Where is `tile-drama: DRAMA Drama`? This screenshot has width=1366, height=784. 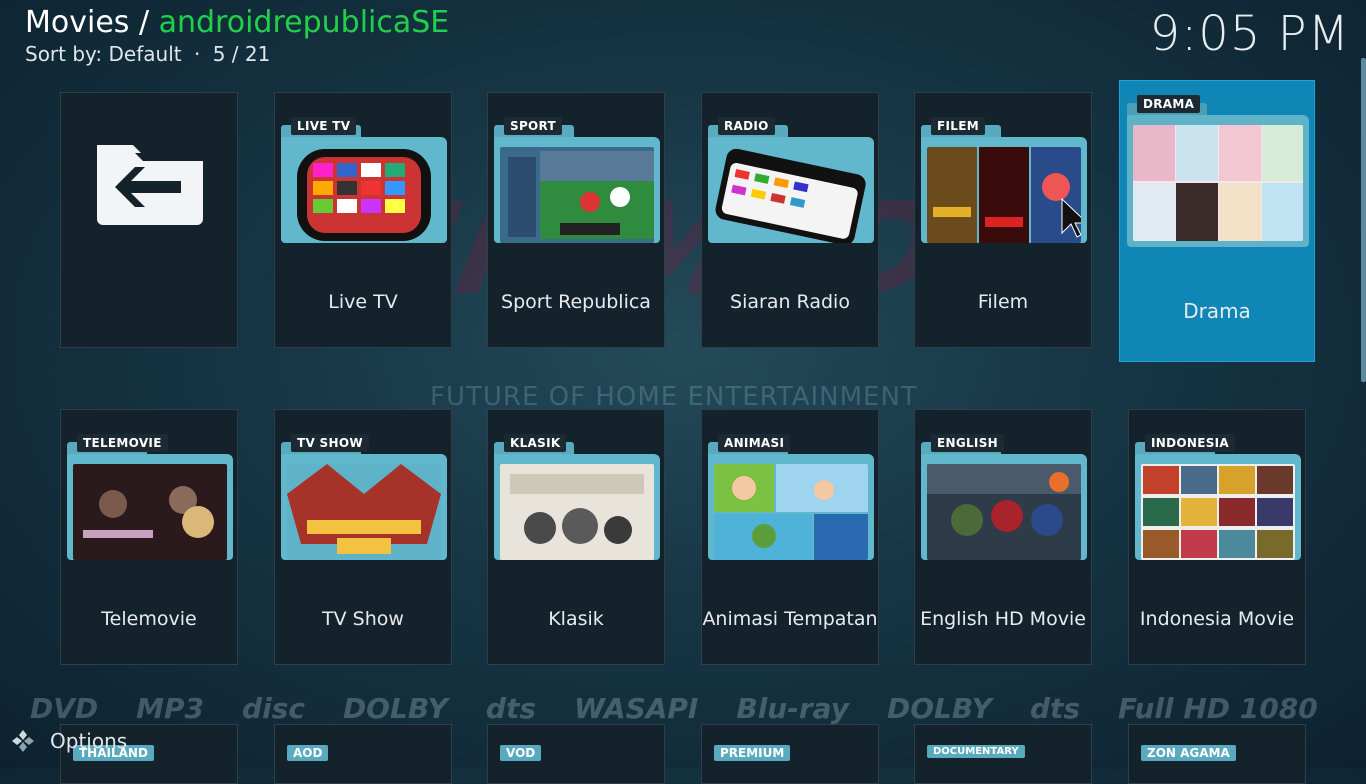 tile-drama: DRAMA Drama is located at coordinates (1217, 221).